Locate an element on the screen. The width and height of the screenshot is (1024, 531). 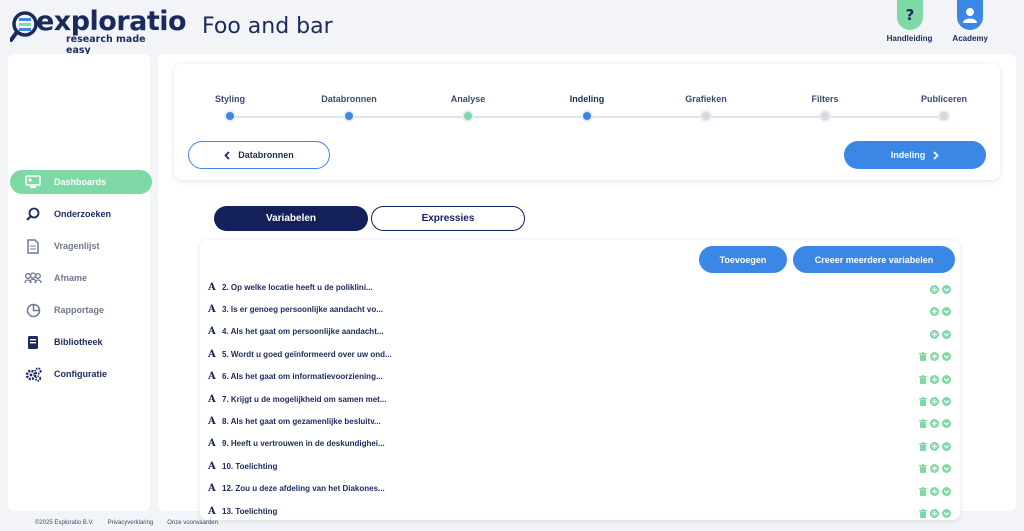
copyright-text: ©2025 Exploratio B.V. is located at coordinates (64, 523).